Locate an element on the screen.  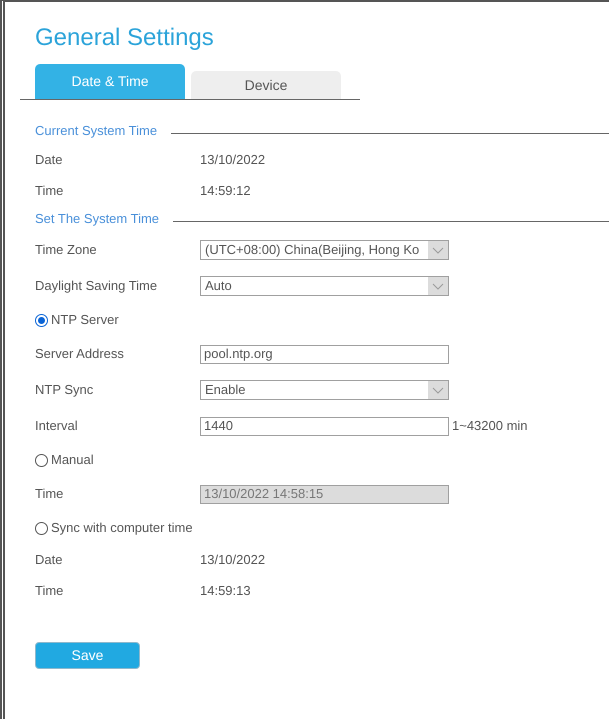
field-label: Interval is located at coordinates (57, 426).